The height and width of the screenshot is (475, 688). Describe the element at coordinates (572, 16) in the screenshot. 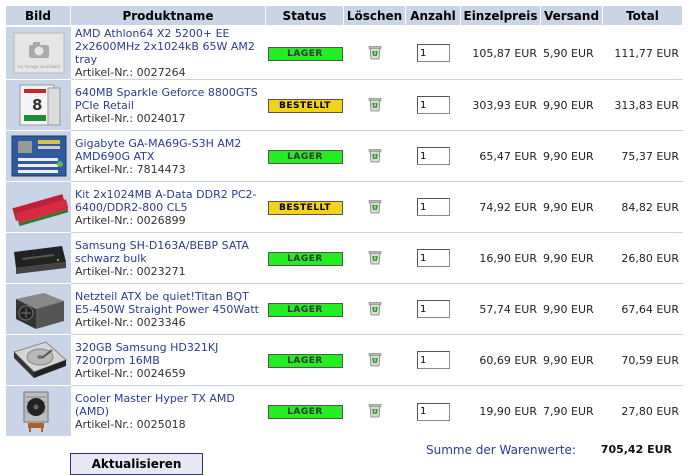

I see `header-shipping: Versand` at that location.